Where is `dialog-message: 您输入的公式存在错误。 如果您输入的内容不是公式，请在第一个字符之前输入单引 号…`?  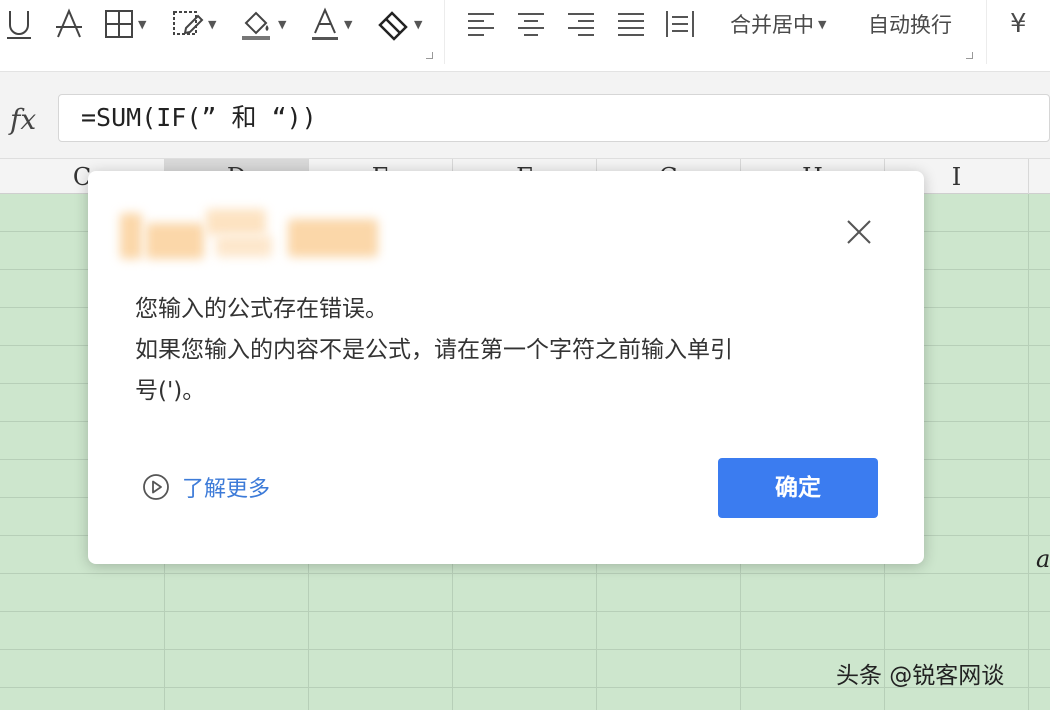
dialog-message: 您输入的公式存在错误。 如果您输入的内容不是公式，请在第一个字符之前输入单引 号… is located at coordinates (515, 350).